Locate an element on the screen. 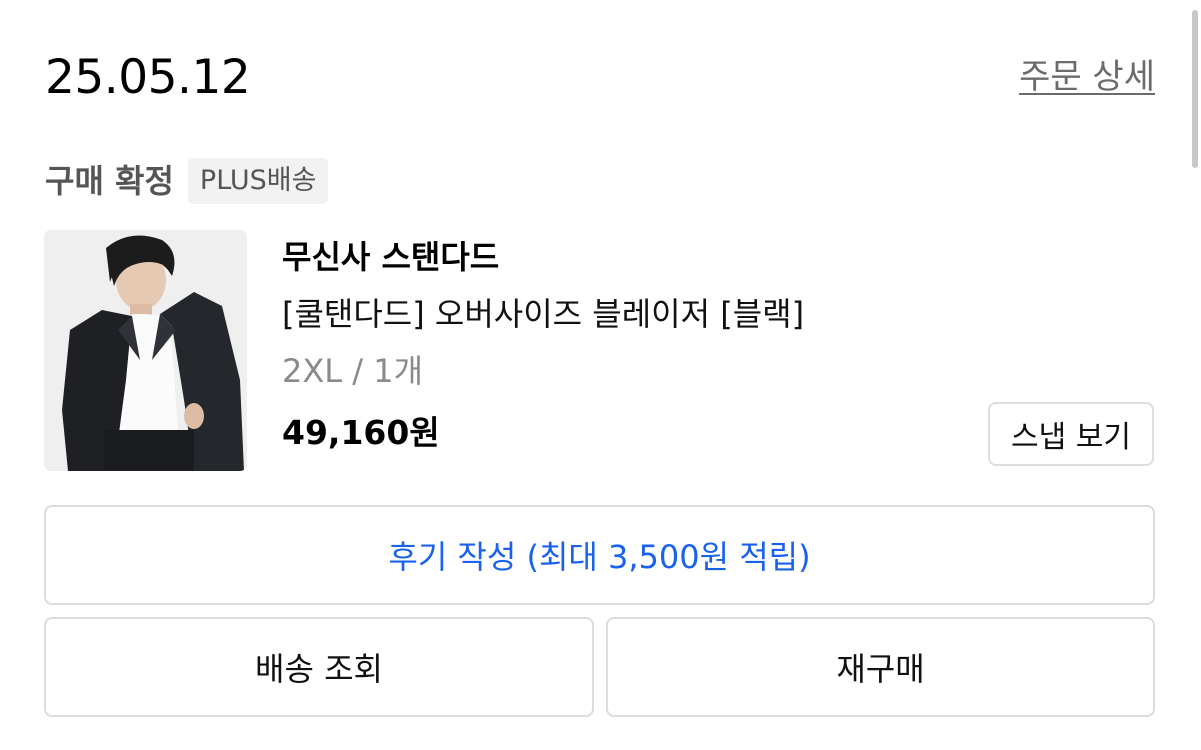 This screenshot has height=750, width=1201. product-brand: 무신사 스탠다드 is located at coordinates (390, 257).